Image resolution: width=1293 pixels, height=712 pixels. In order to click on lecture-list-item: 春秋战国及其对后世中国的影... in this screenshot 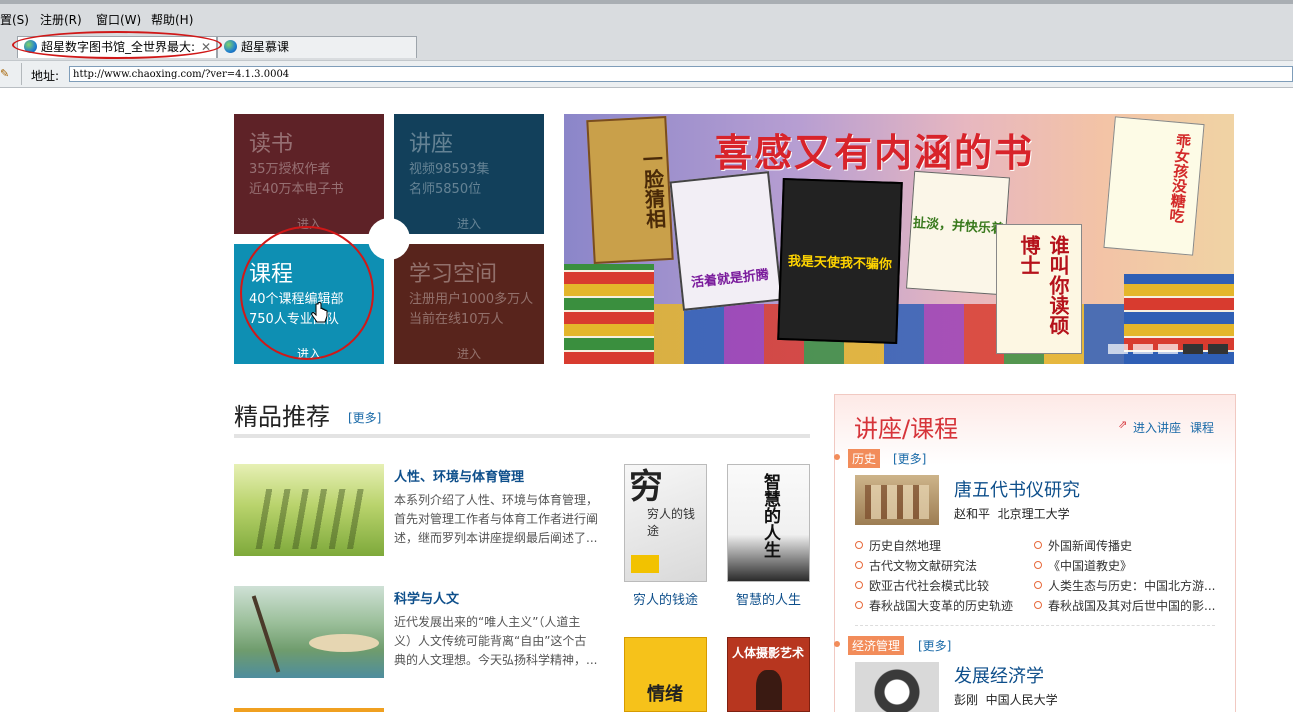, I will do `click(1124, 605)`.